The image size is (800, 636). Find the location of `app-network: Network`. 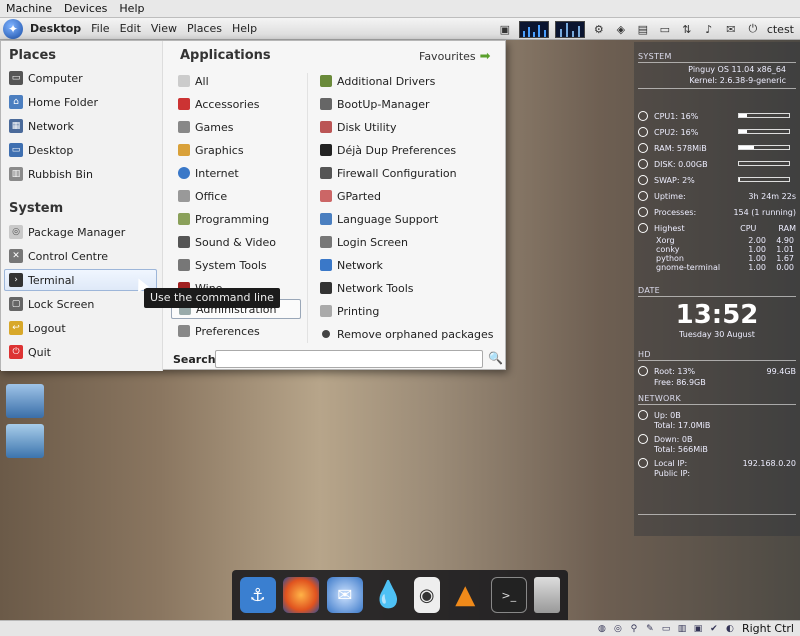

app-network: Network is located at coordinates (410, 265).